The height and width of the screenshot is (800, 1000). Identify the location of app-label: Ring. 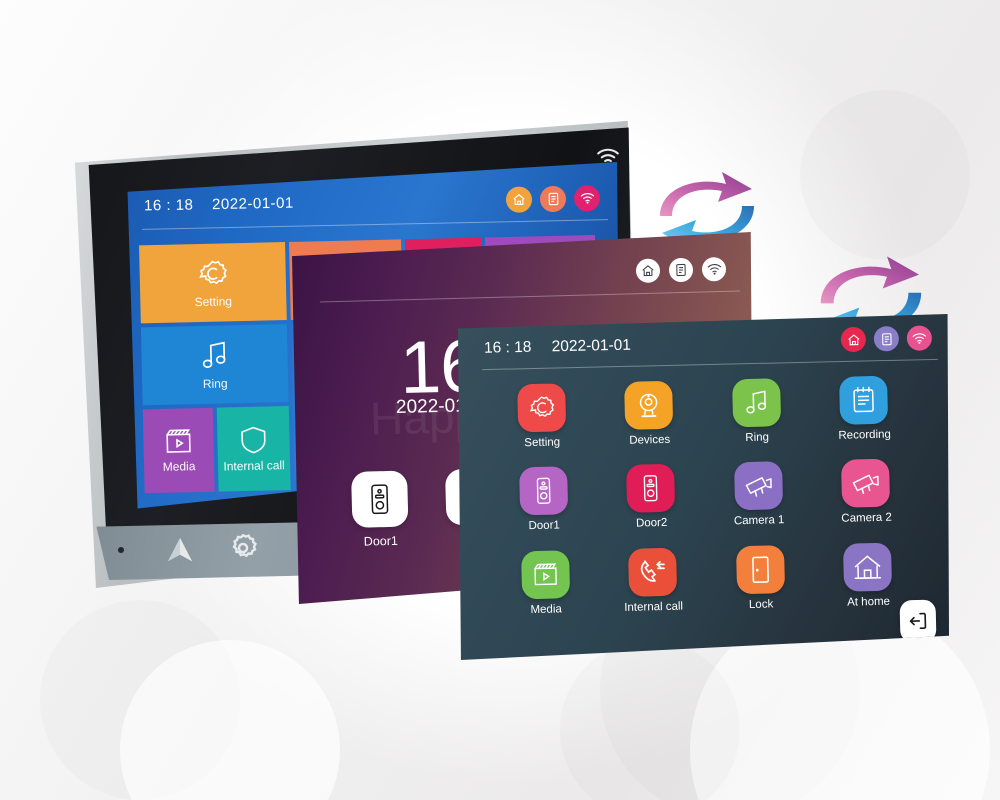
(757, 438).